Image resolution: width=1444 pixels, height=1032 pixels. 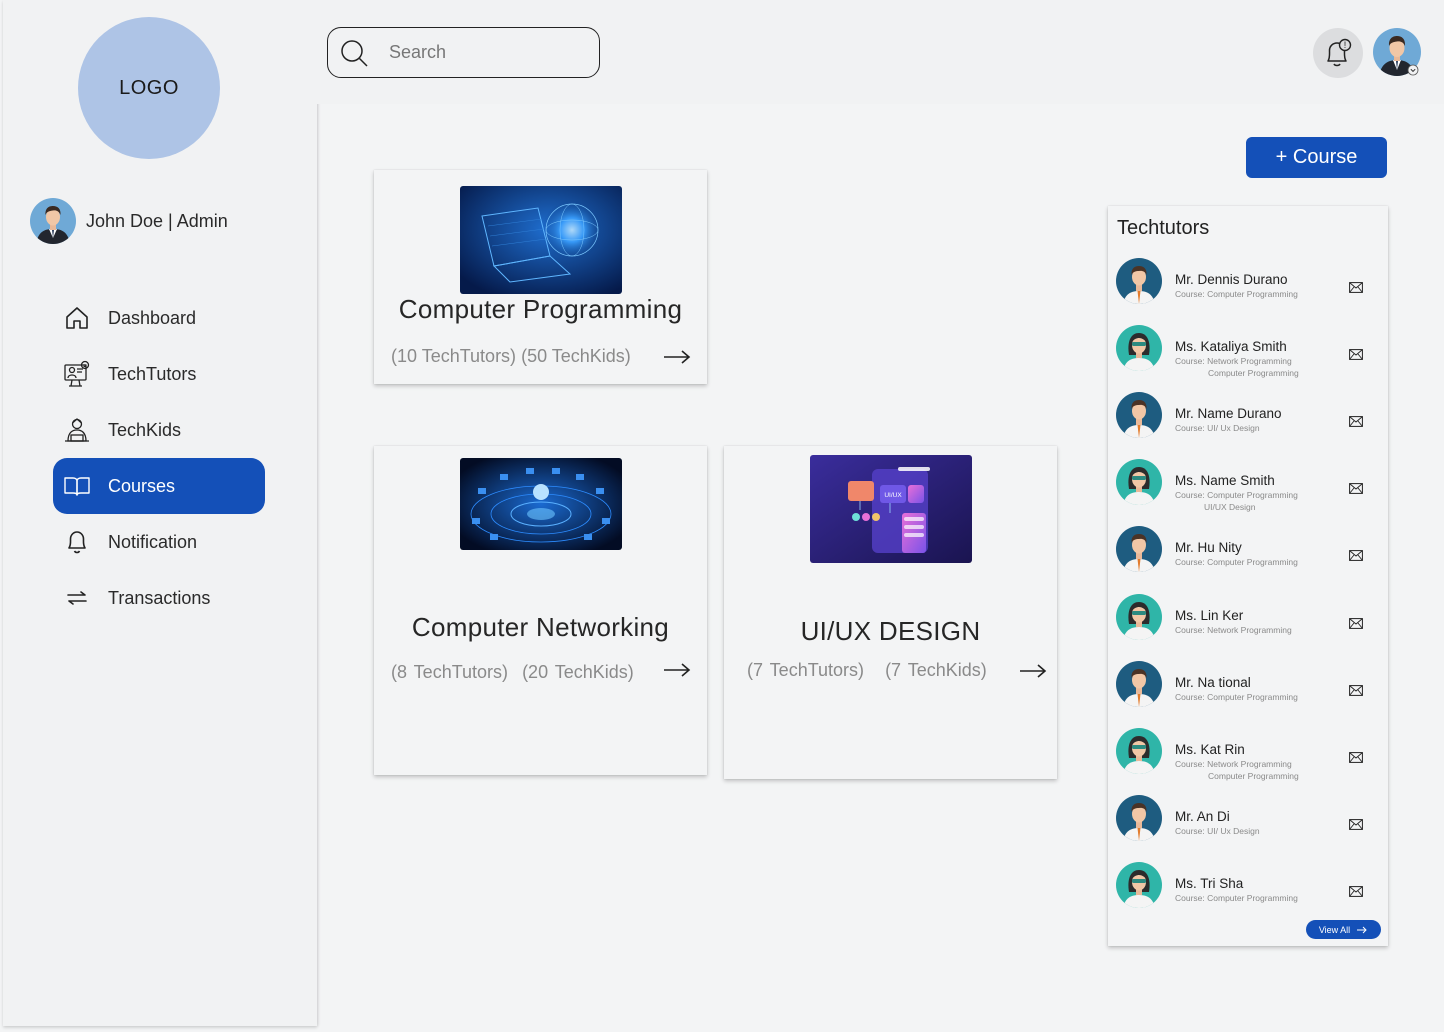 I want to click on course-title: Computer Networking, so click(x=540, y=627).